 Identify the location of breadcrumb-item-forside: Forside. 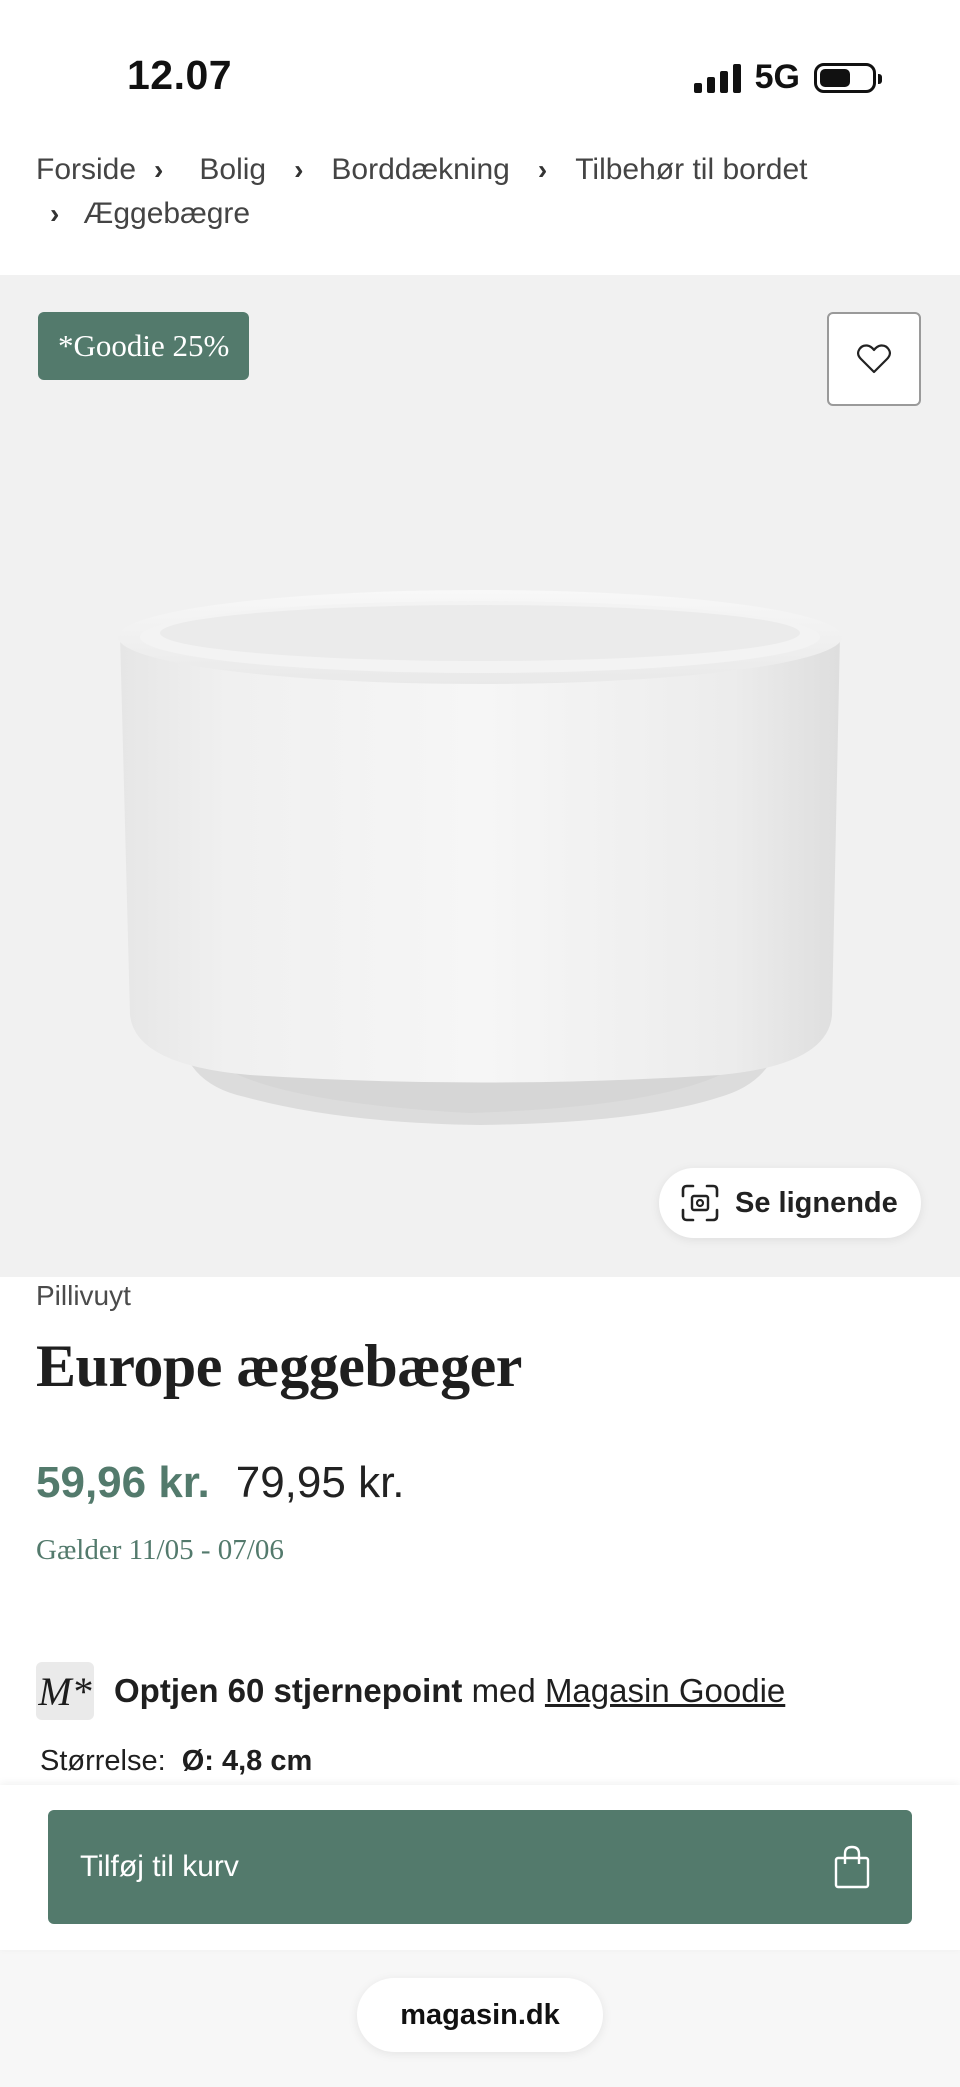
(86, 170).